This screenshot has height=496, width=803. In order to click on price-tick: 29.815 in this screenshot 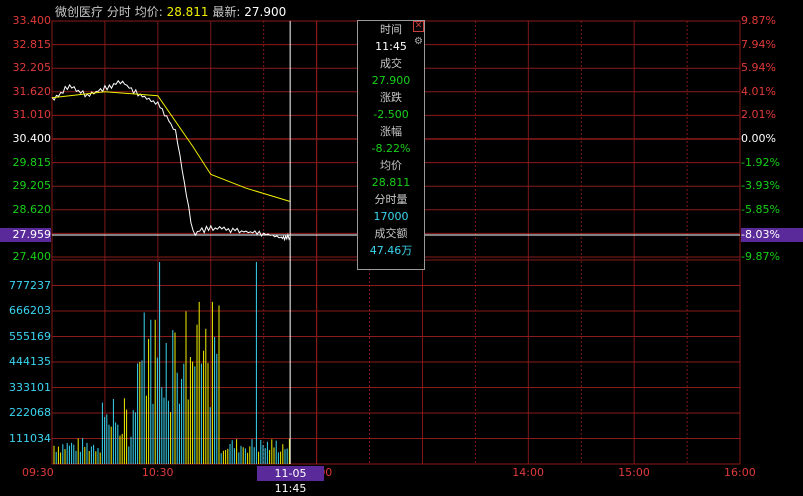, I will do `click(32, 162)`.